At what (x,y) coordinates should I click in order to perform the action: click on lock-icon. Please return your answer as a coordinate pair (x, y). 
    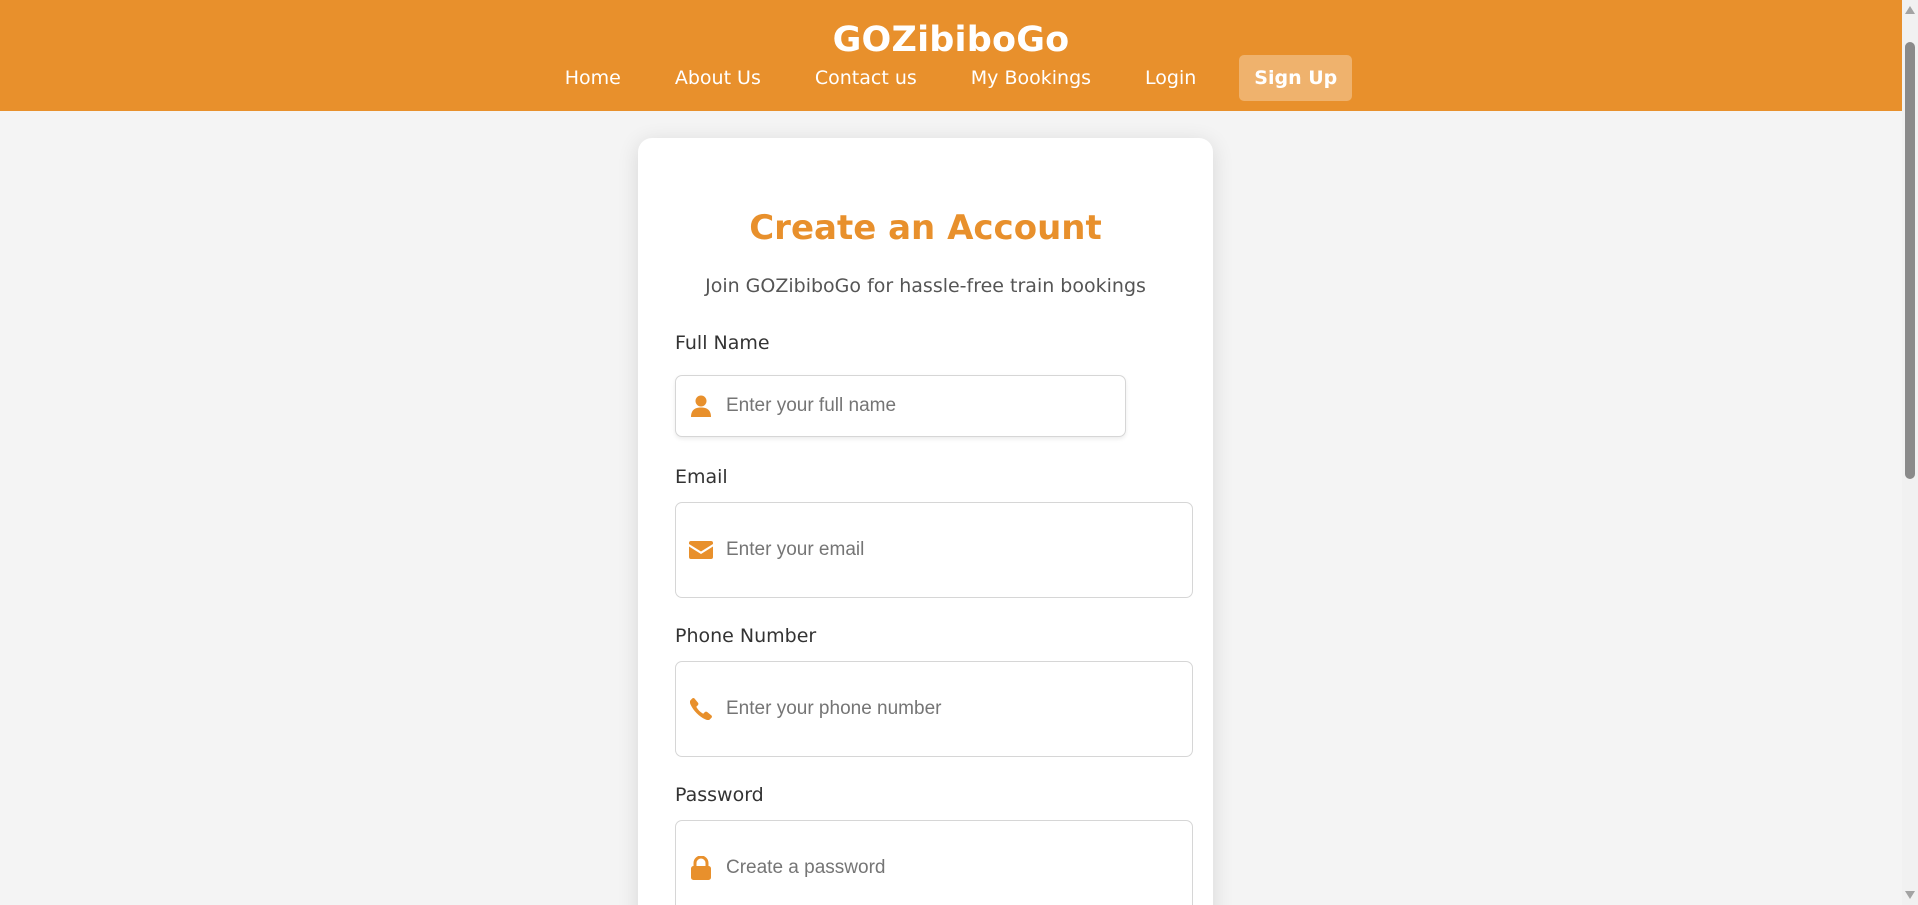
    Looking at the image, I should click on (701, 868).